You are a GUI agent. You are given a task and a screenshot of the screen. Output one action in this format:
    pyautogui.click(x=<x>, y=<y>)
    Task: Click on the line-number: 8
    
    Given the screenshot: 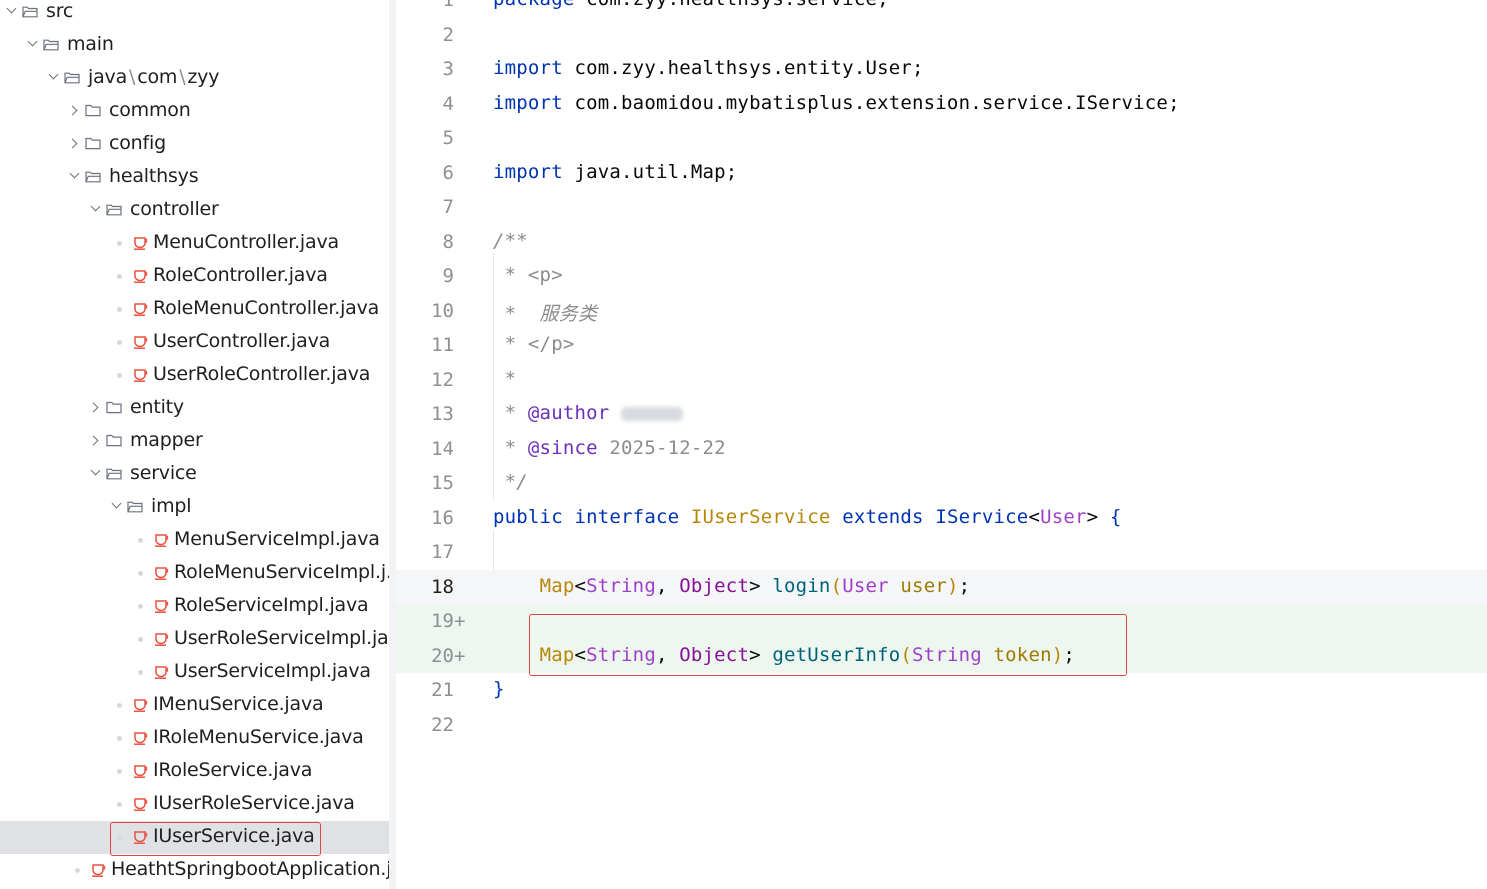 What is the action you would take?
    pyautogui.click(x=448, y=241)
    